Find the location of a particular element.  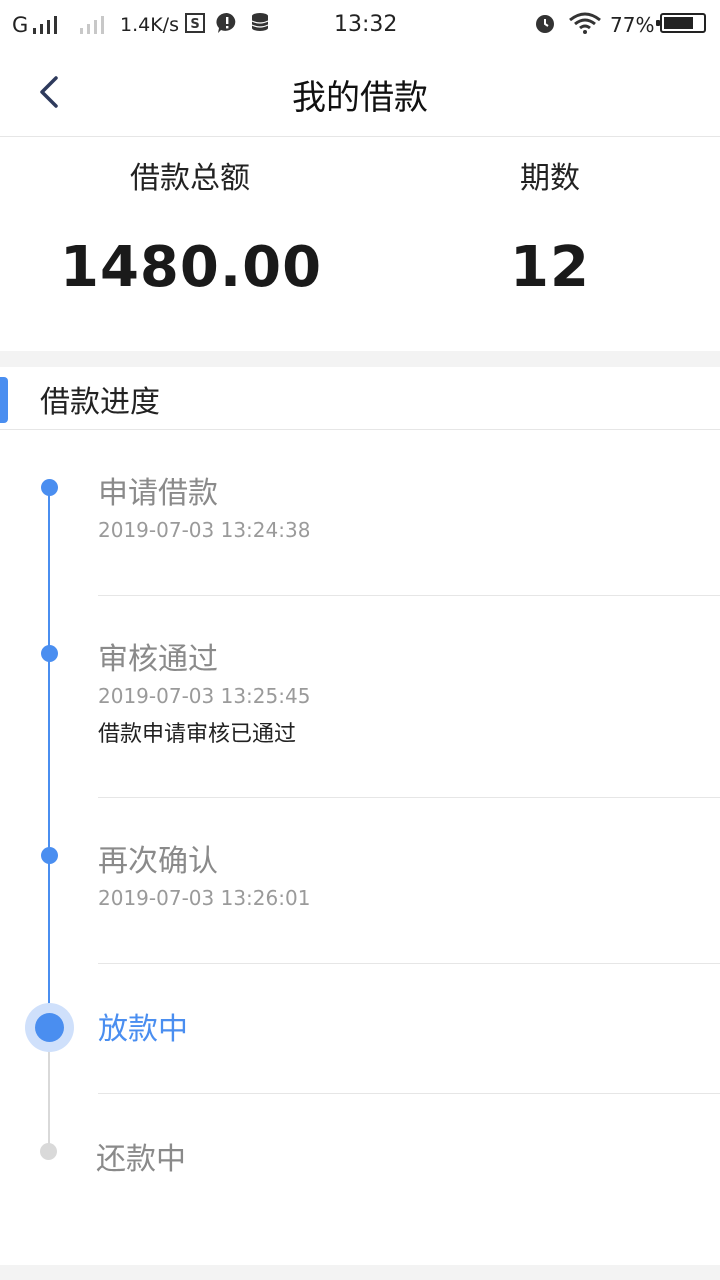

total-amount-value: 1480.00 is located at coordinates (191, 267).